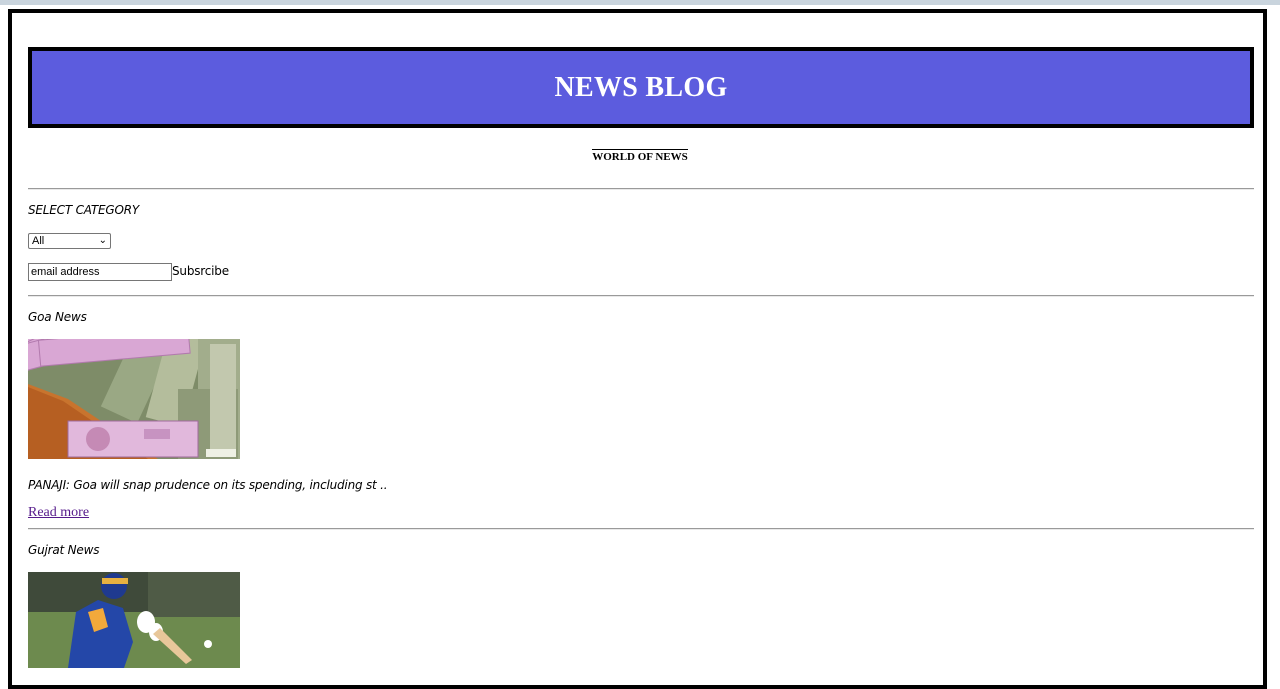 This screenshot has width=1280, height=689. Describe the element at coordinates (69, 241) in the screenshot. I see `category-select: All ⌄` at that location.